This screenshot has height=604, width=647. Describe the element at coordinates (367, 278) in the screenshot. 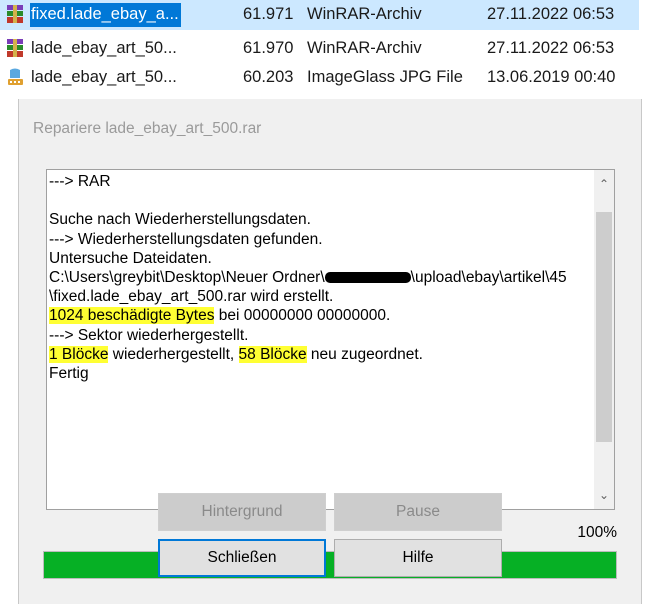

I see `redacted-block` at that location.